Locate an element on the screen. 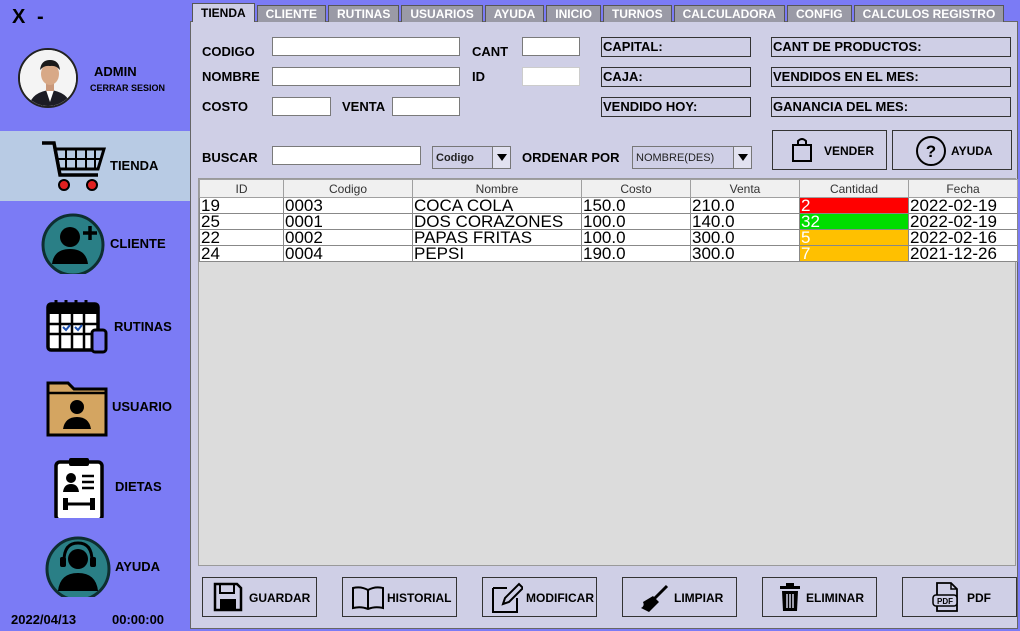 This screenshot has width=1020, height=631. tab-usuarios: USUARIOS is located at coordinates (442, 13).